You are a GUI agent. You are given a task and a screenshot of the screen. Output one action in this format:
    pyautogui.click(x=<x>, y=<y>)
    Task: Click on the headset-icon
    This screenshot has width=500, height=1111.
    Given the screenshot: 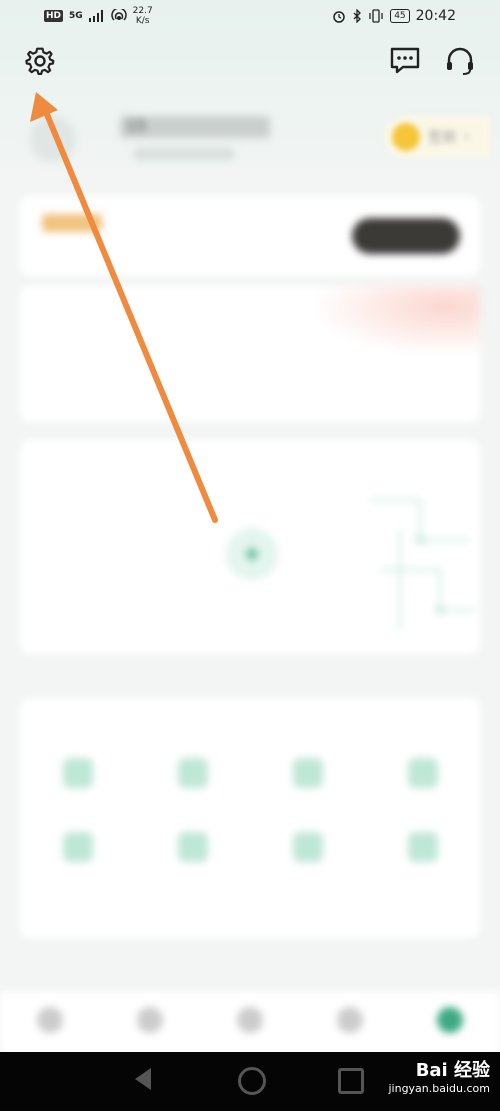 What is the action you would take?
    pyautogui.click(x=460, y=61)
    